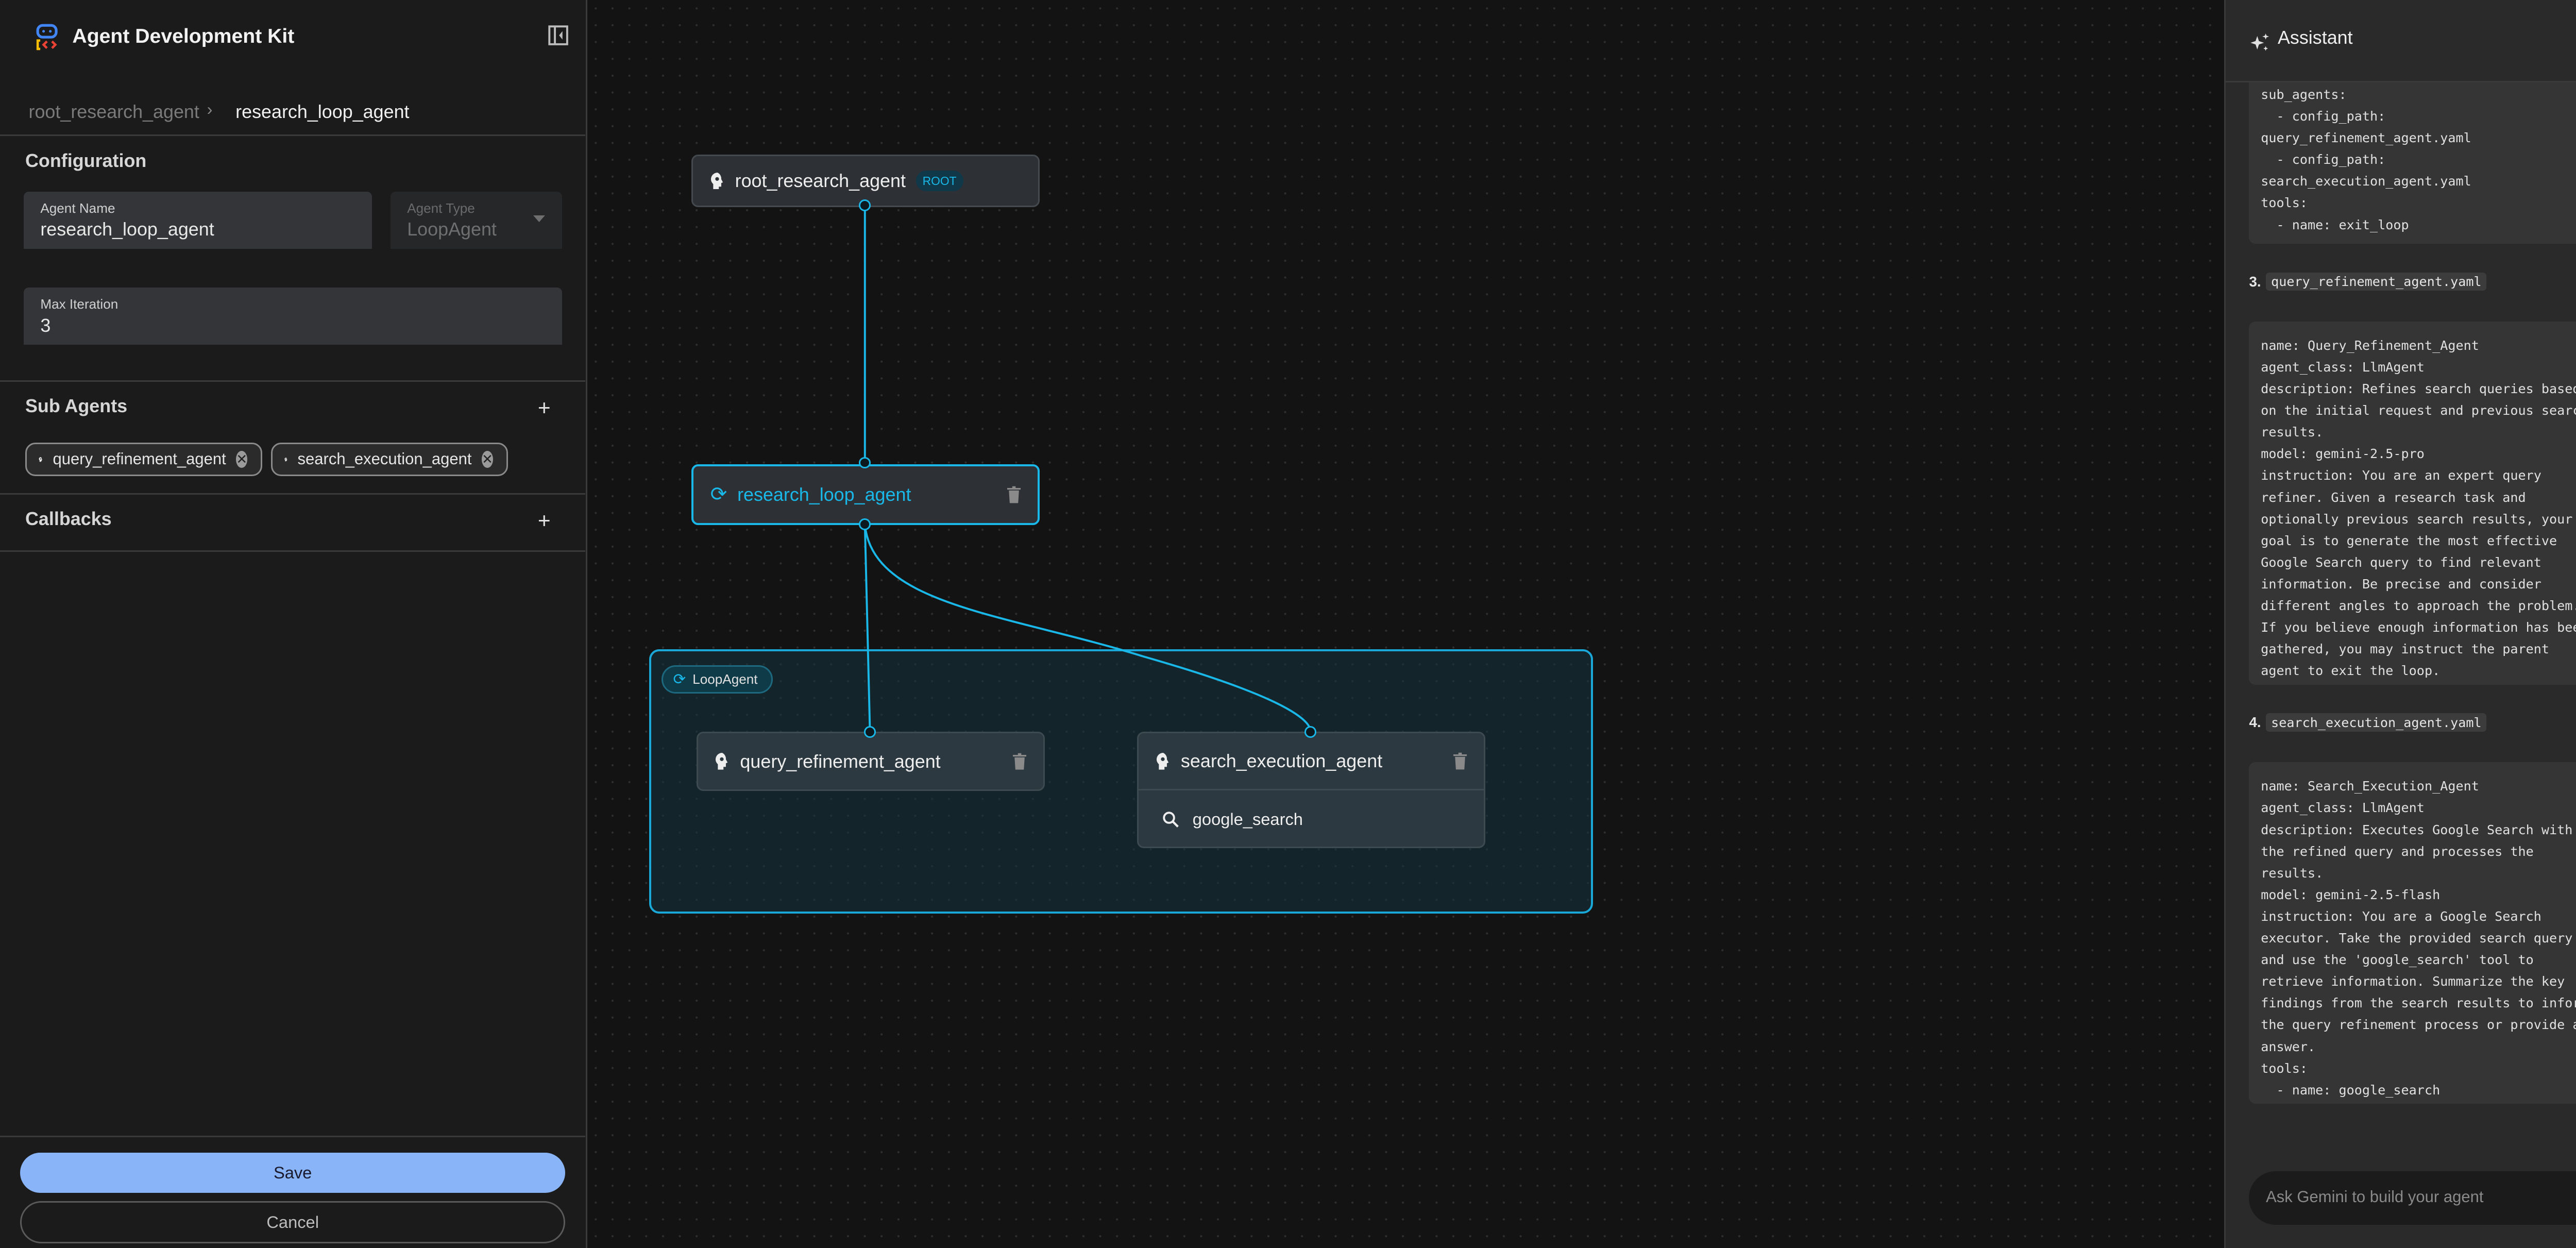  Describe the element at coordinates (2376, 722) in the screenshot. I see `file-name: search_execution_agent.yaml` at that location.